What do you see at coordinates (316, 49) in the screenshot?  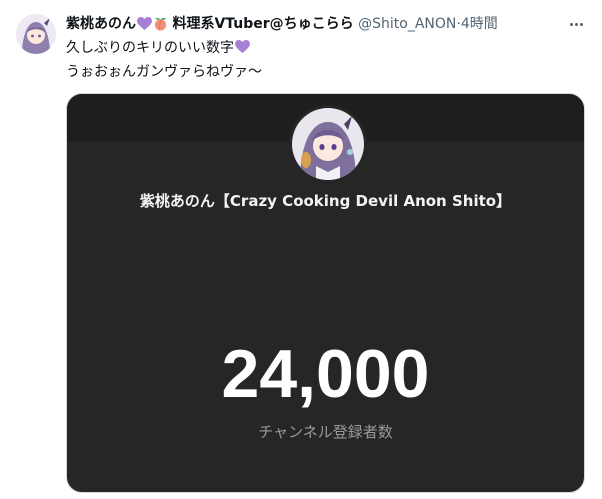 I see `tweet-text-line-1: 久しぶりのキリのいい数字` at bounding box center [316, 49].